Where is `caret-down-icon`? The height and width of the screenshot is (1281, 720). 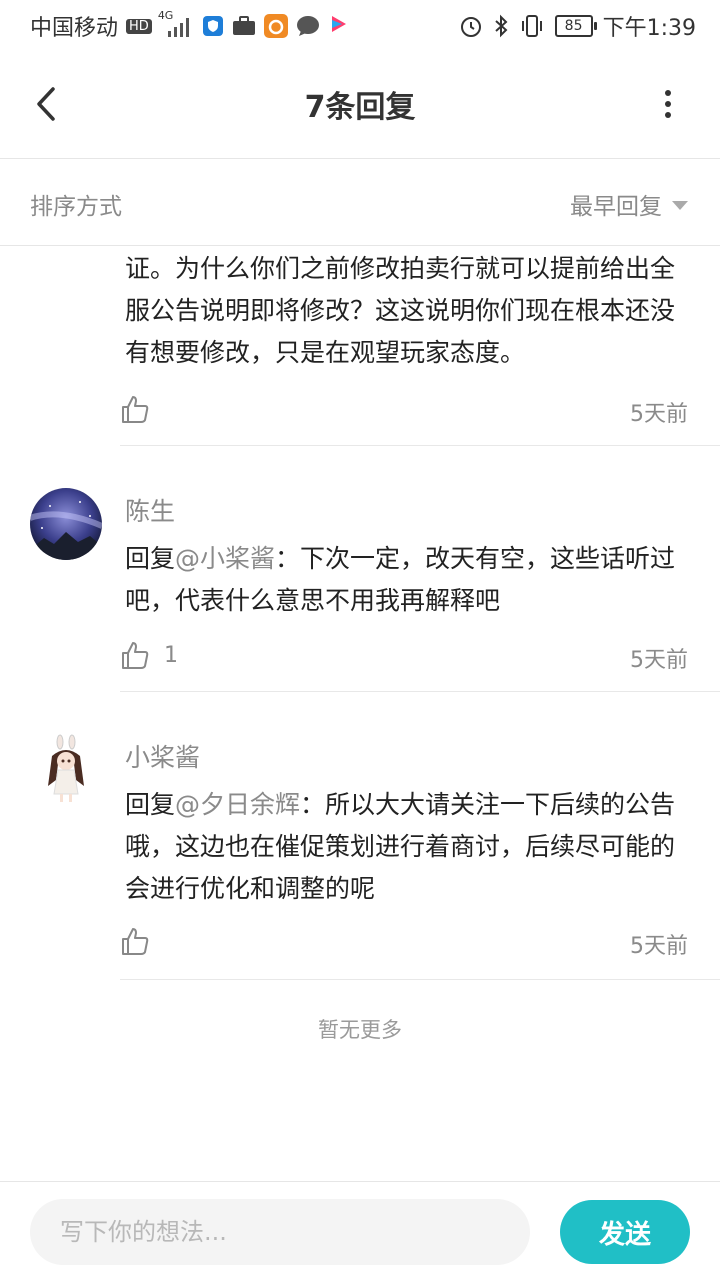
caret-down-icon is located at coordinates (680, 205).